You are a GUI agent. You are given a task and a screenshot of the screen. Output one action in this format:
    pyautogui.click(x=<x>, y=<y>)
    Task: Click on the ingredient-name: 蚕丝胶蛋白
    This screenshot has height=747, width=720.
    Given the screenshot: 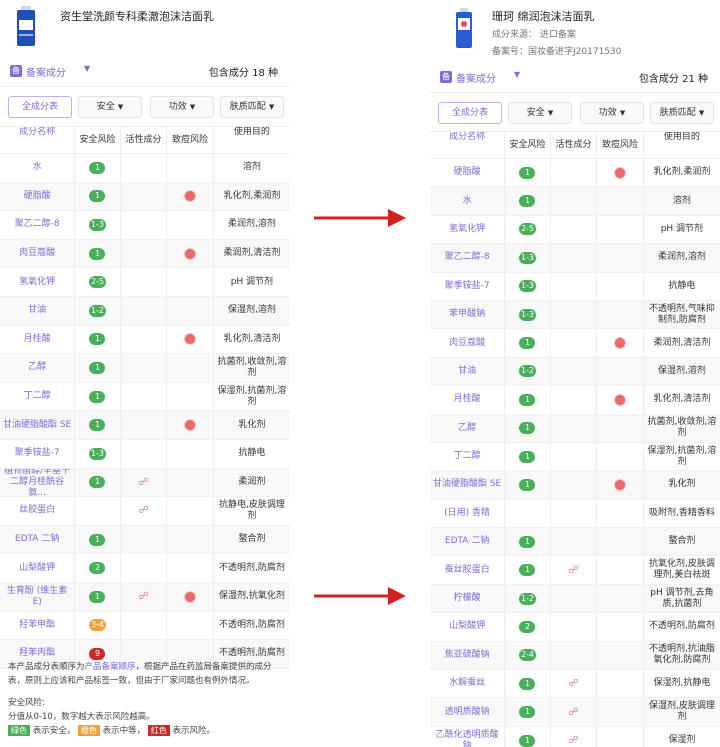 What is the action you would take?
    pyautogui.click(x=468, y=570)
    